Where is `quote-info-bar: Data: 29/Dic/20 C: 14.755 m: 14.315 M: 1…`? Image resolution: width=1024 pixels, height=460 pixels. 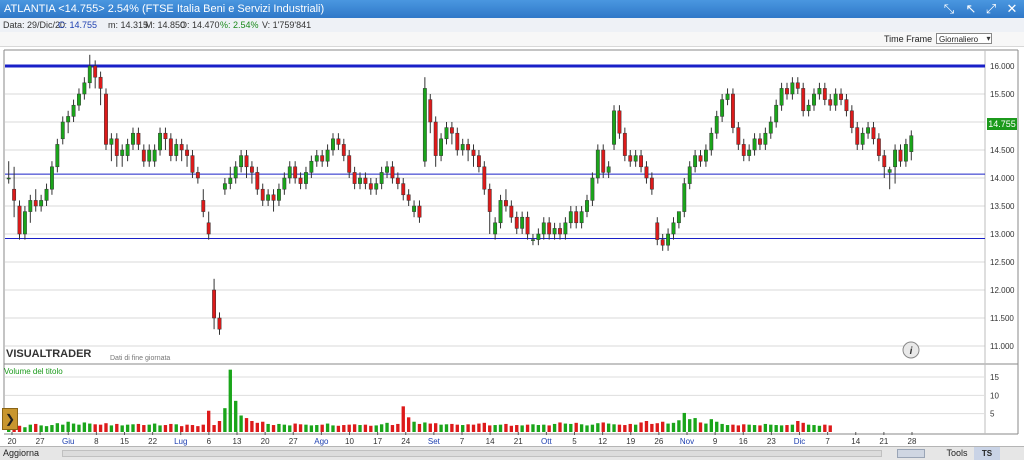 quote-info-bar: Data: 29/Dic/20 C: 14.755 m: 14.315 M: 1… is located at coordinates (512, 25).